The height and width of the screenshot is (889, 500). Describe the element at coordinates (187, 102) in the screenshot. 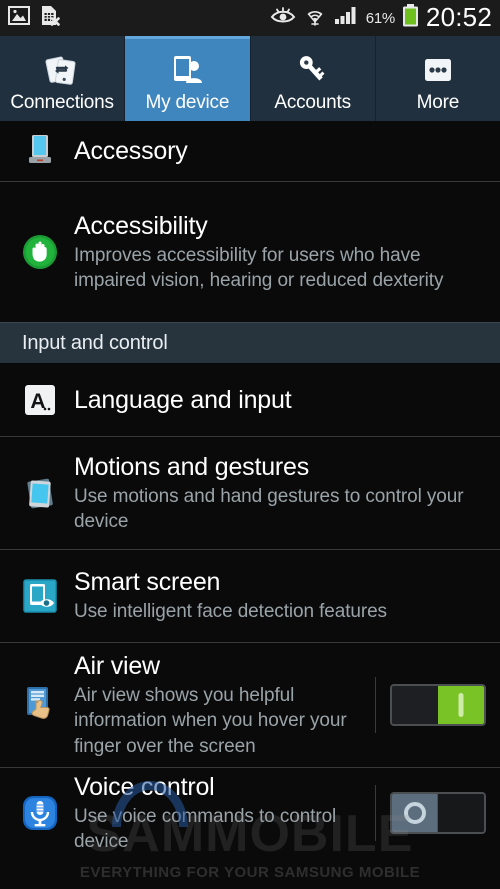

I see `tab-my-device-label: My device` at that location.